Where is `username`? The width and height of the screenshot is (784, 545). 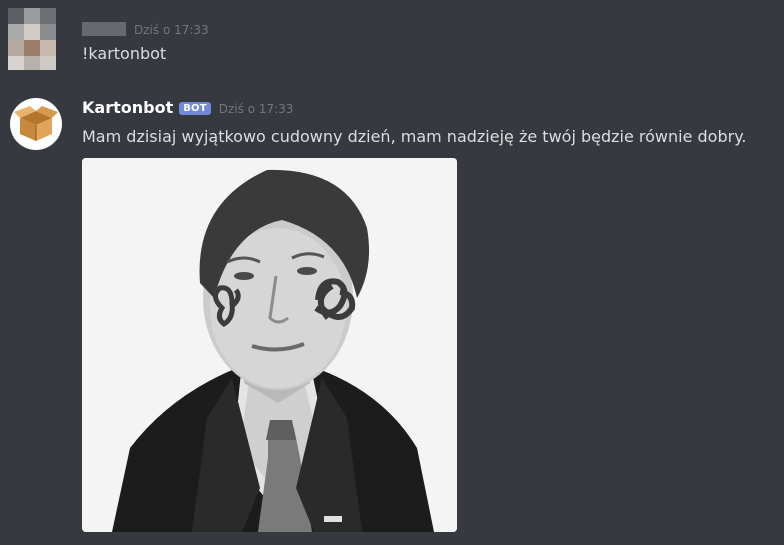 username is located at coordinates (104, 29).